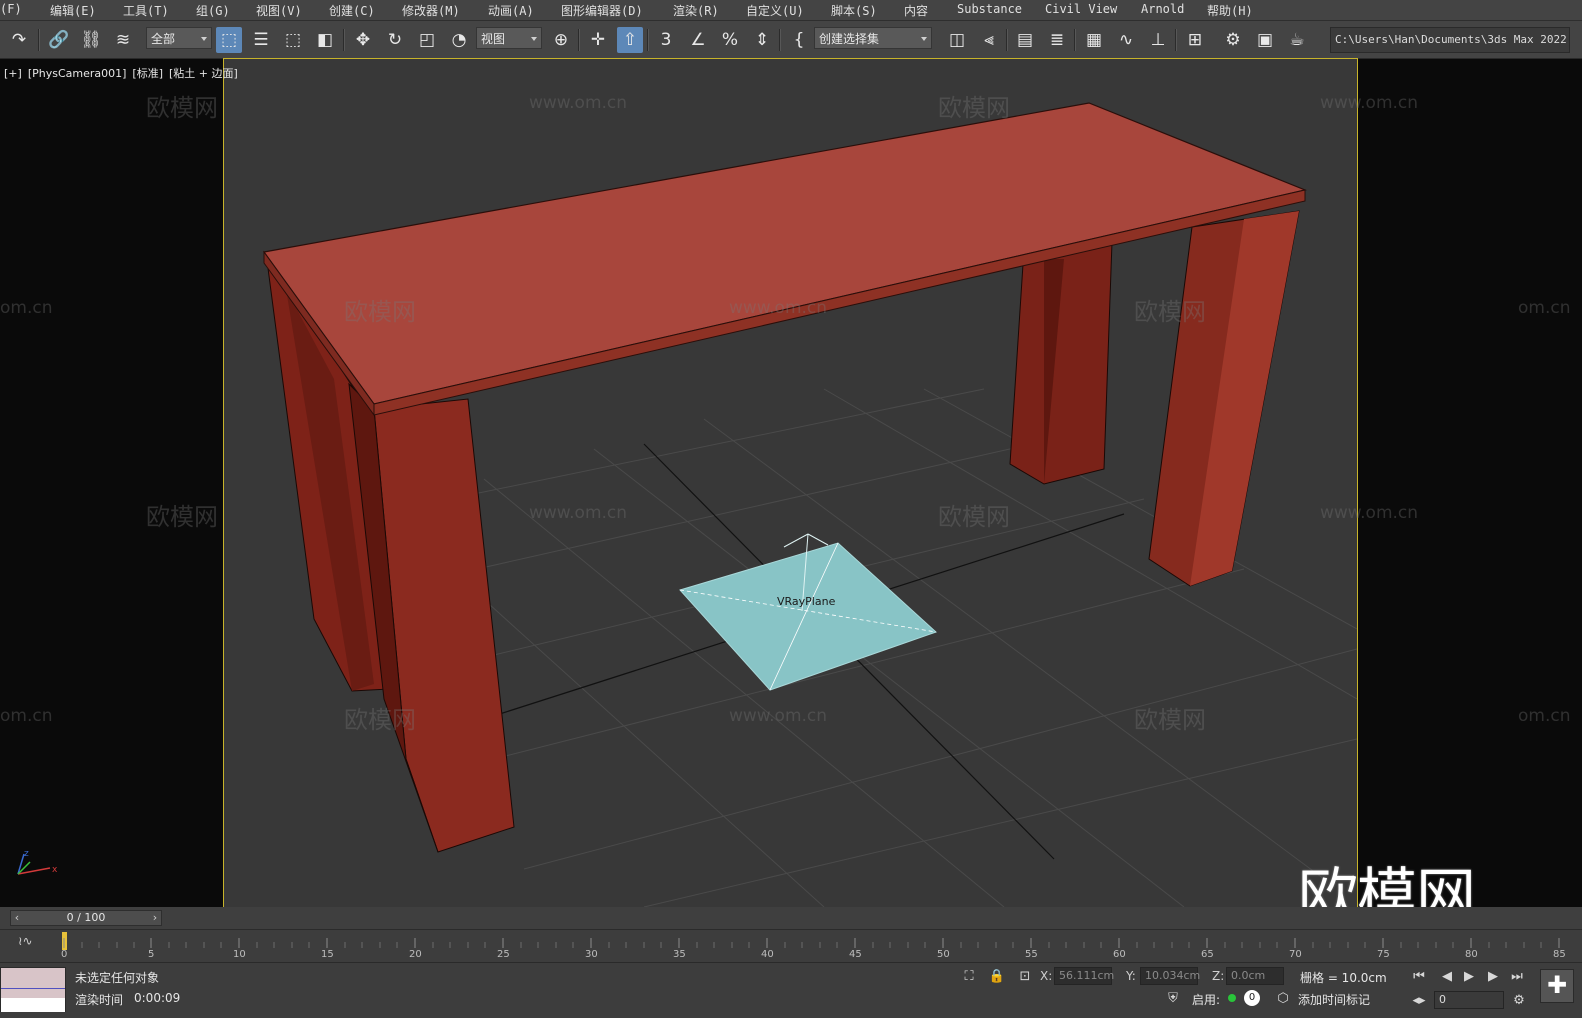 This screenshot has height=1018, width=1582. What do you see at coordinates (1283, 998) in the screenshot?
I see `time-tag-icon: ⬡` at bounding box center [1283, 998].